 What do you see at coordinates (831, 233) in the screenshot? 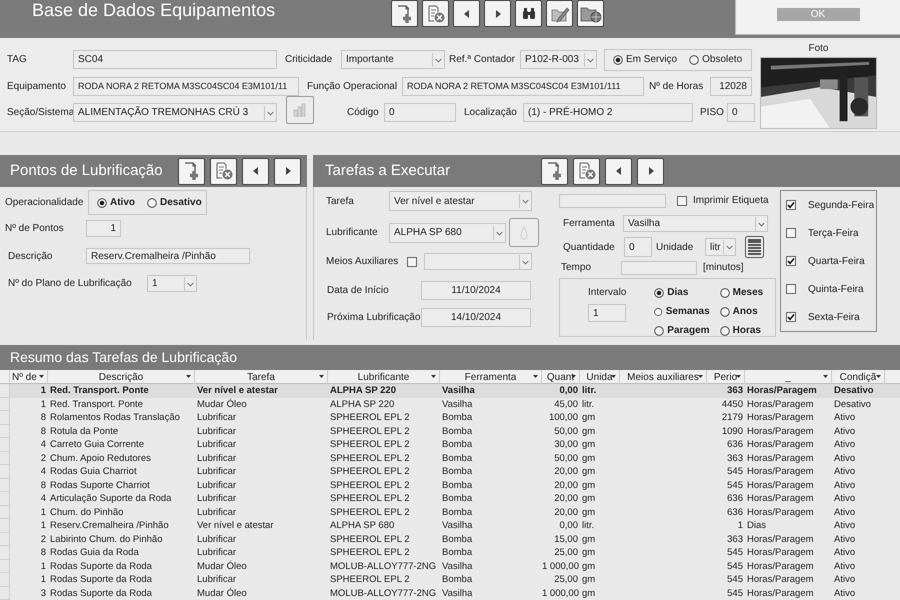
I see `checkbox-option: Terça-Feira` at bounding box center [831, 233].